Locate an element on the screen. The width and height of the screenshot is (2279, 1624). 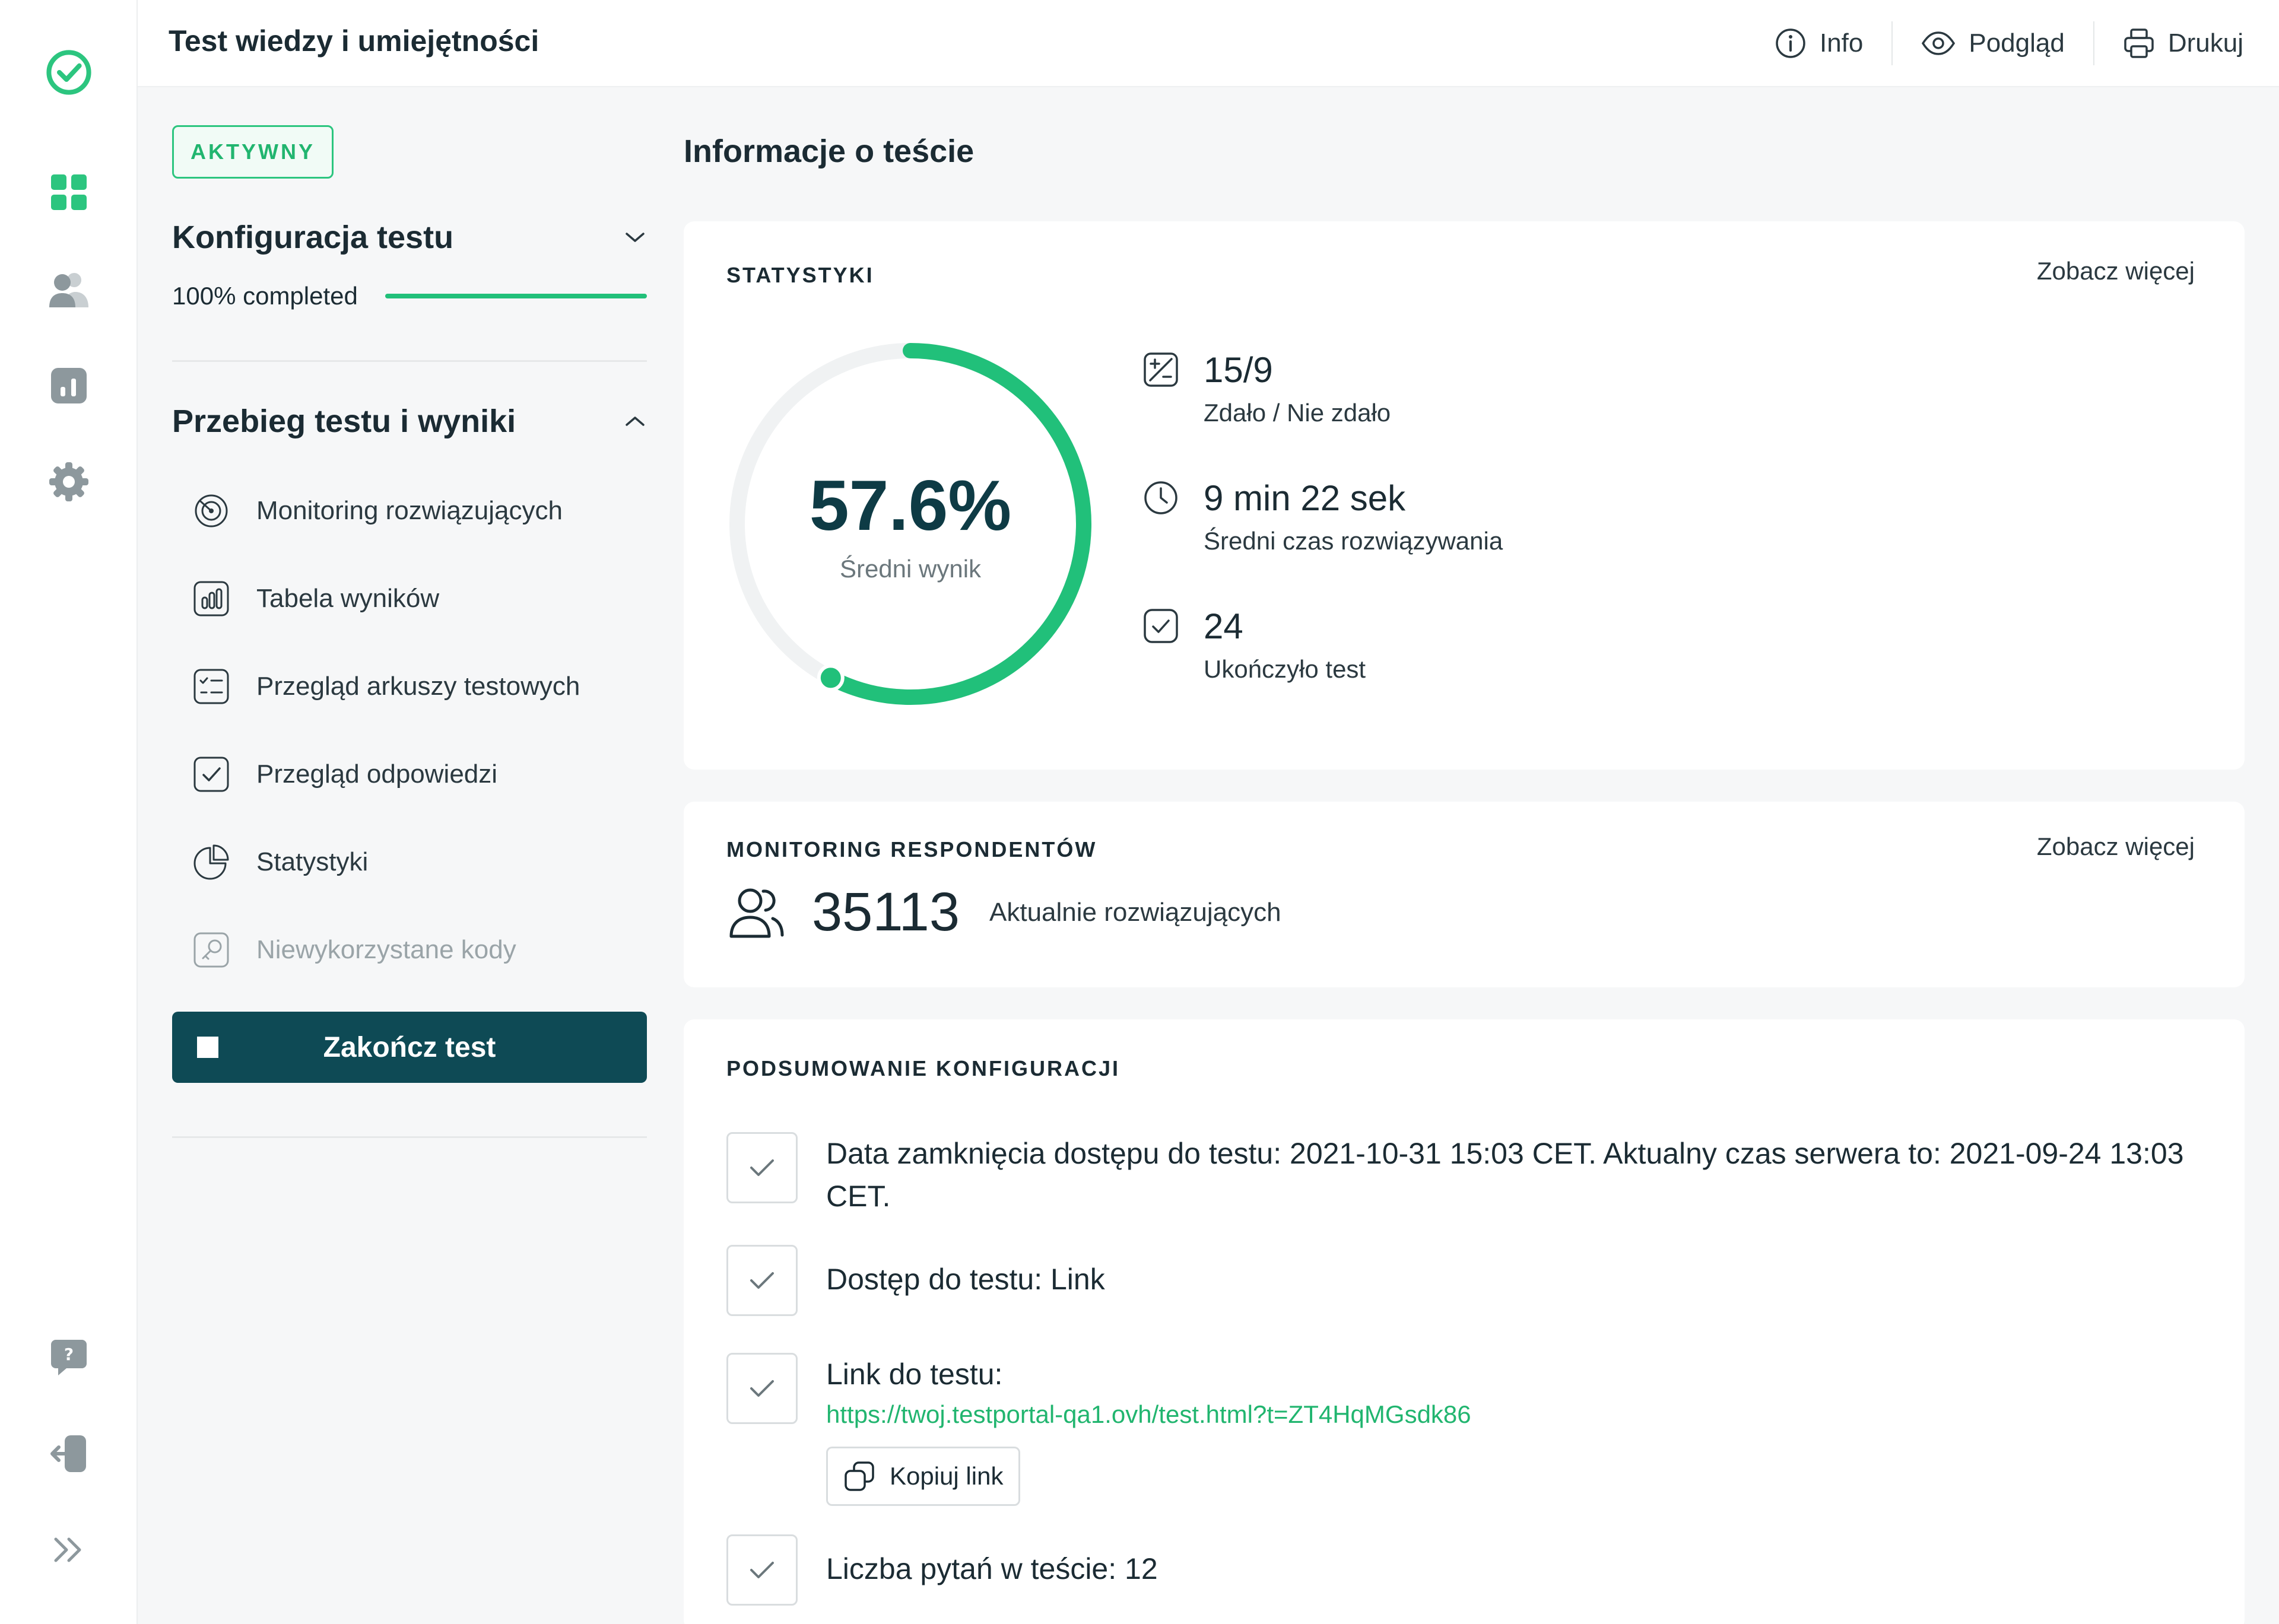
nav-label: Przegląd odpowiedzi is located at coordinates (377, 774).